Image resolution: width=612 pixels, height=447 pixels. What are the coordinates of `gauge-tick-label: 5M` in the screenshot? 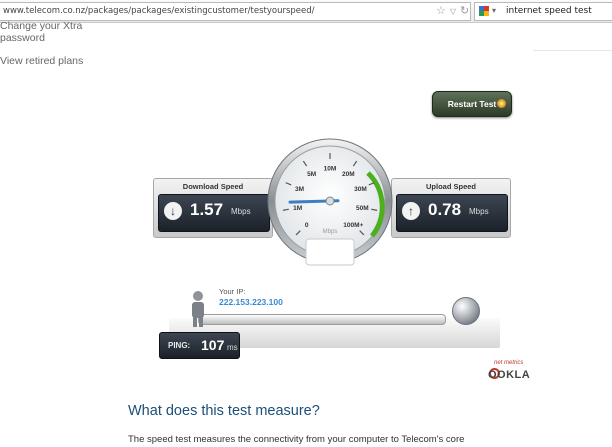 It's located at (311, 174).